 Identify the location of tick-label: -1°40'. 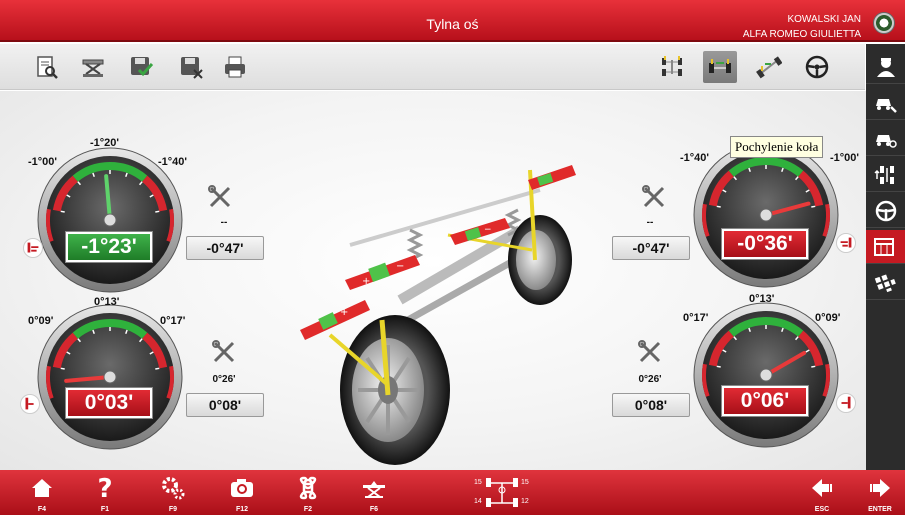
(695, 158).